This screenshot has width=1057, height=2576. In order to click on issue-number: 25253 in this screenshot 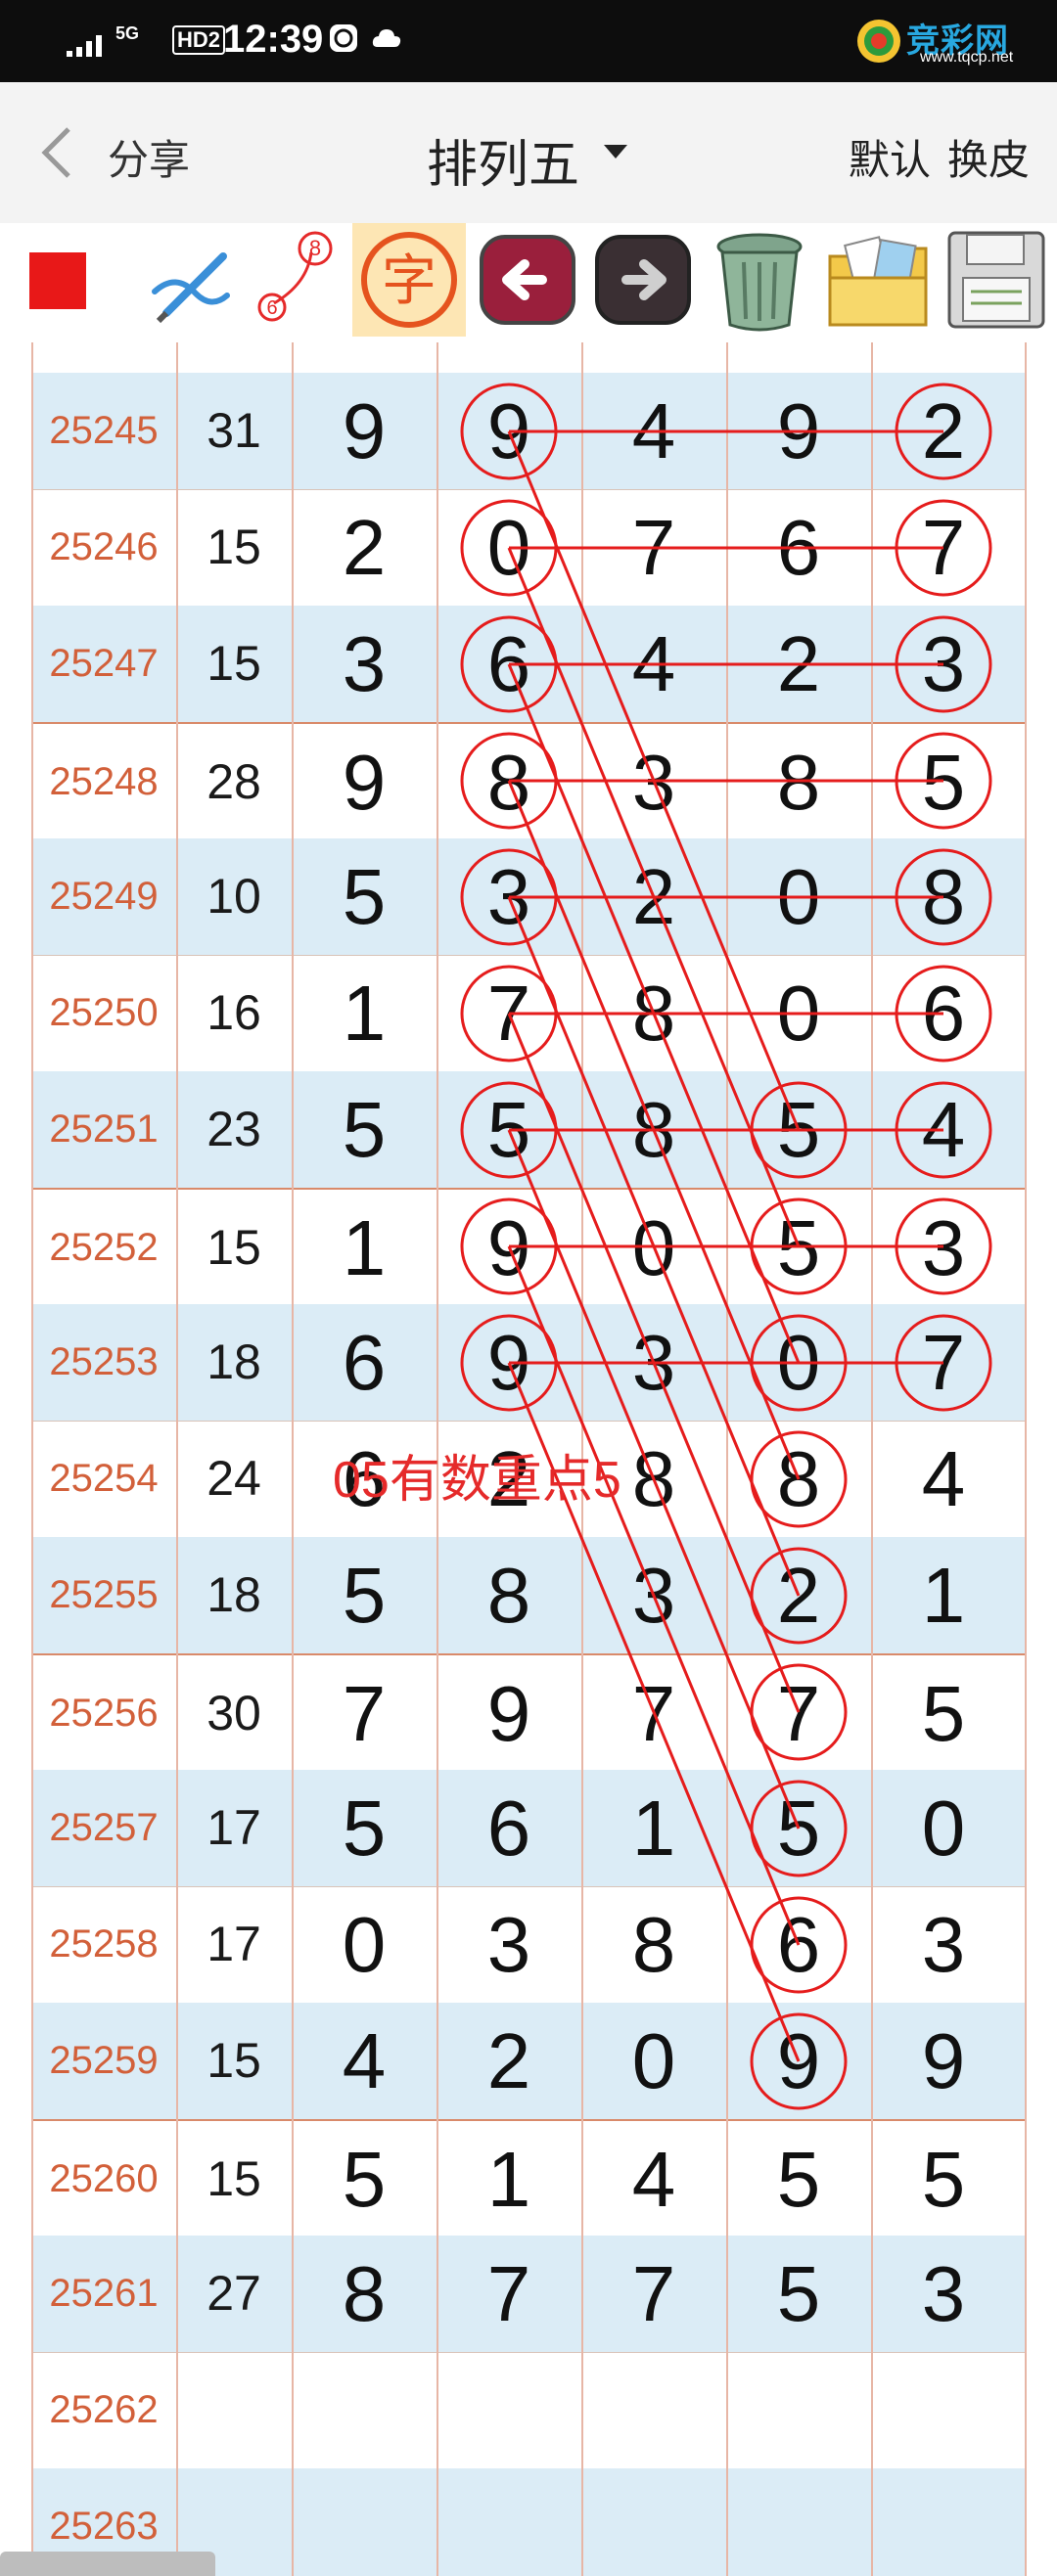, I will do `click(104, 1361)`.